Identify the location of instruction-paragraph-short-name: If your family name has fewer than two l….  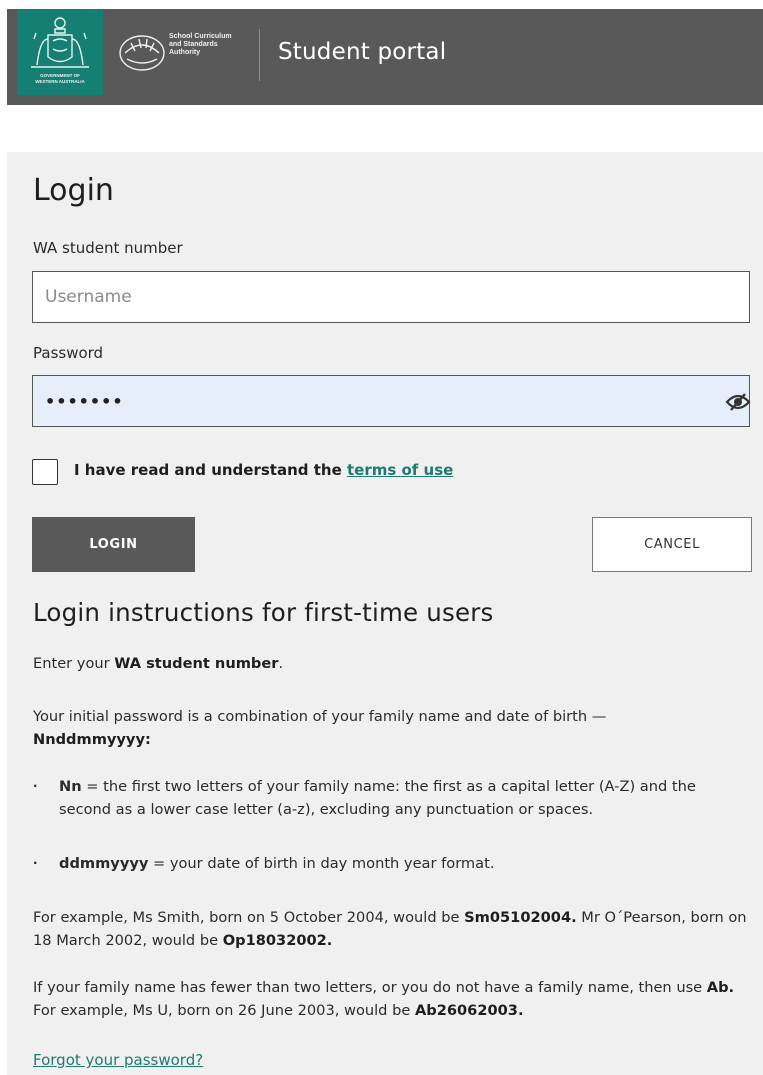
(390, 999).